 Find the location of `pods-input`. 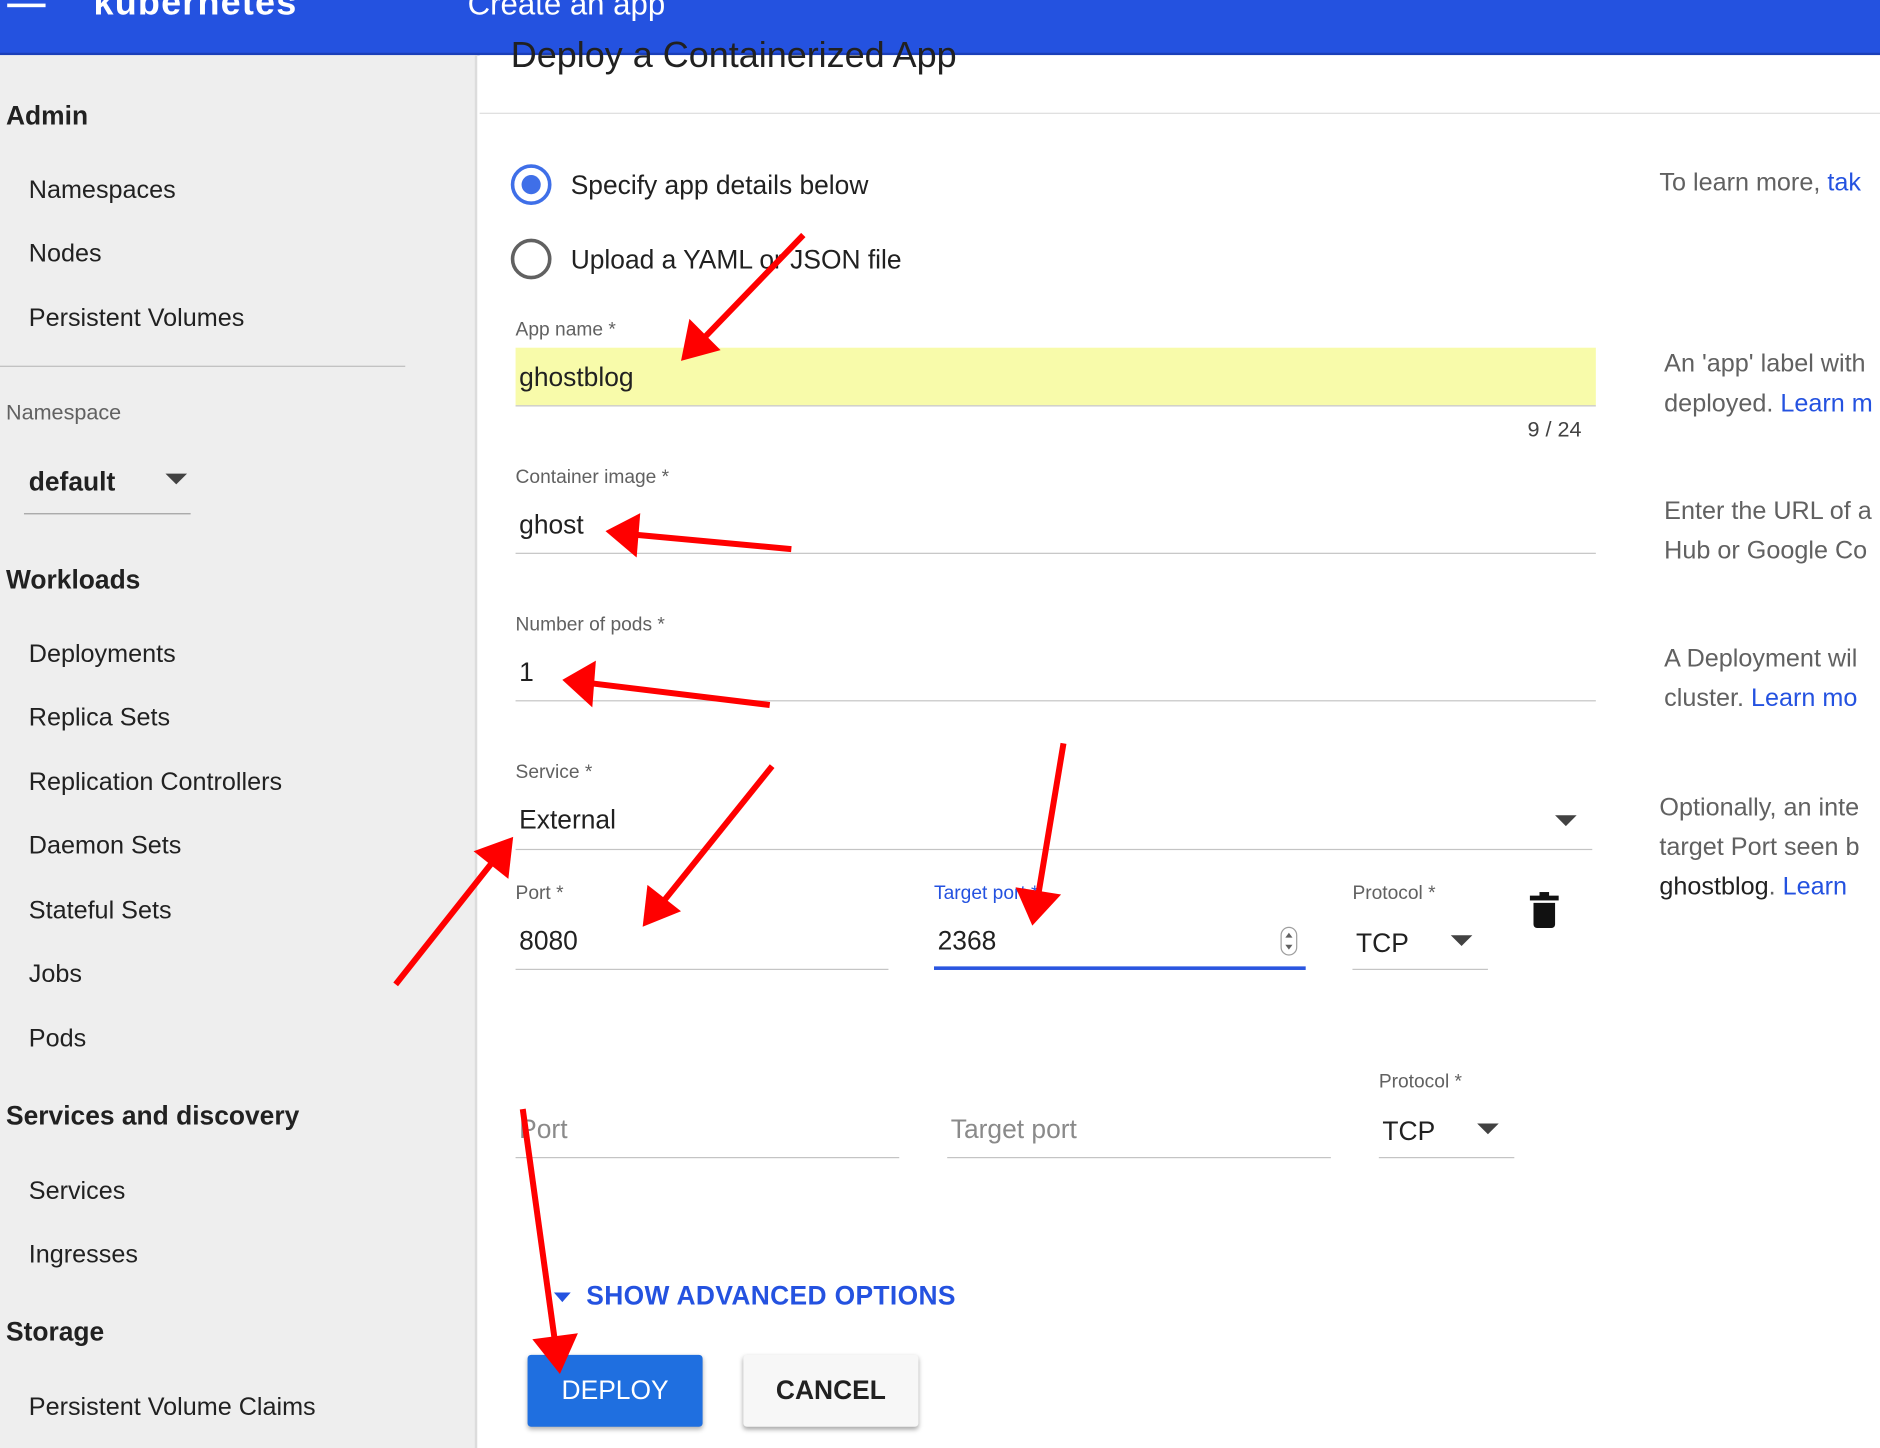

pods-input is located at coordinates (1047, 672).